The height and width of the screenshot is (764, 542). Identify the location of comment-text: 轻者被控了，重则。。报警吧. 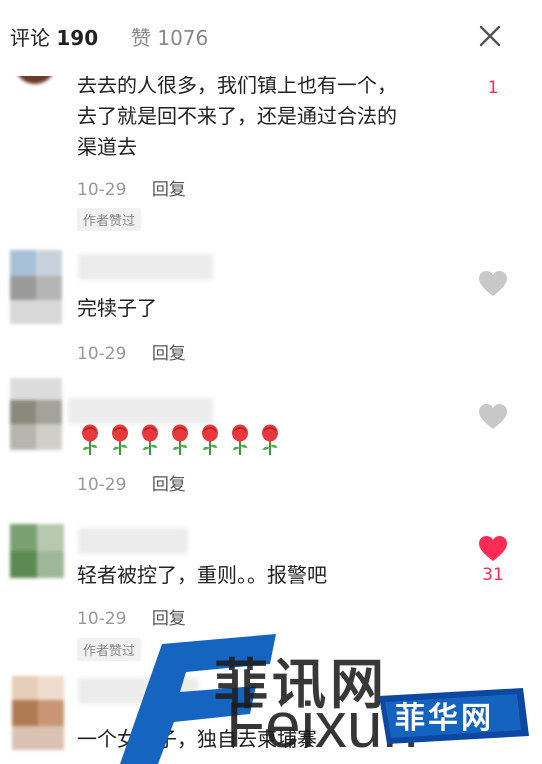
(202, 575).